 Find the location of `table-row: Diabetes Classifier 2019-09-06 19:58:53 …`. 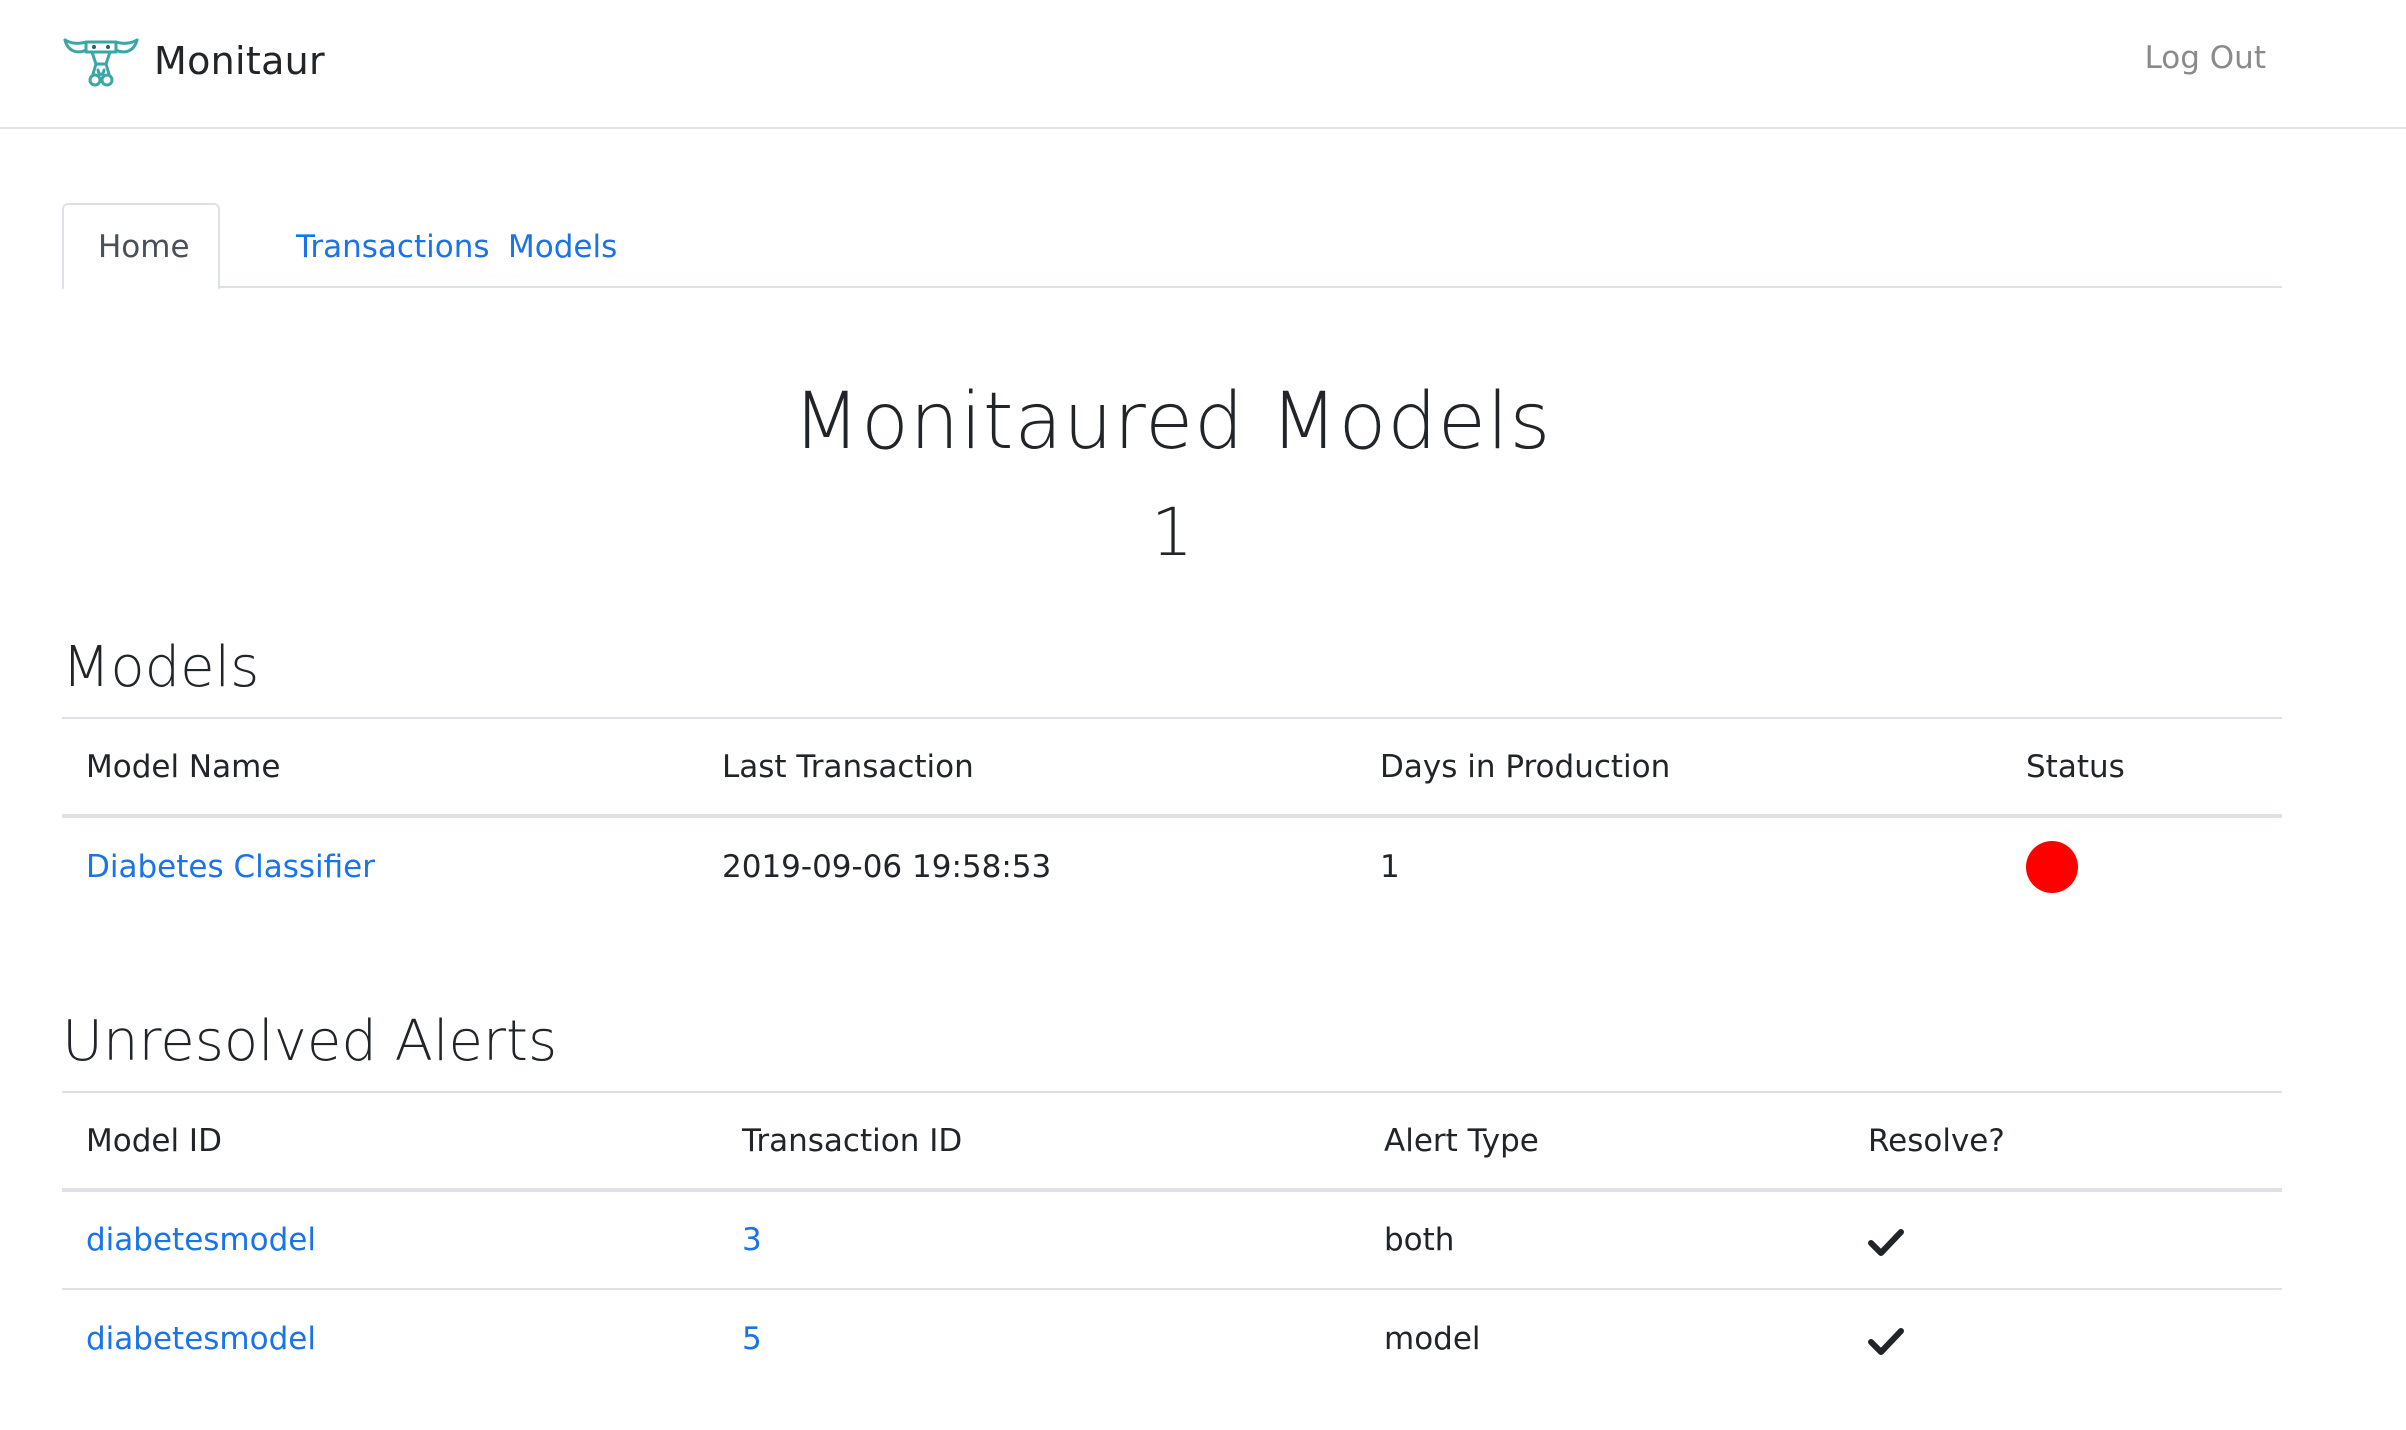

table-row: Diabetes Classifier 2019-09-06 19:58:53 … is located at coordinates (1172, 865).